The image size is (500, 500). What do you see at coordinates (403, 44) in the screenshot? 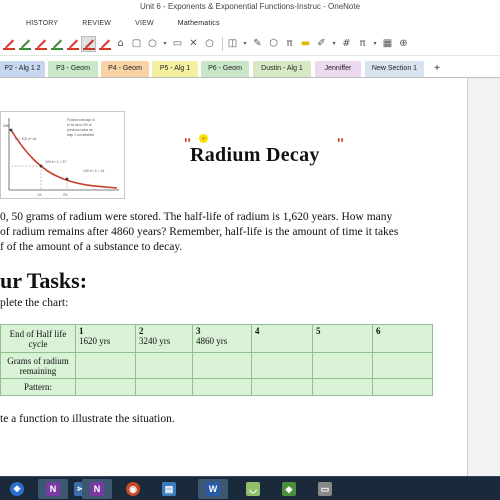
I see `more-icon: ⊕` at bounding box center [403, 44].